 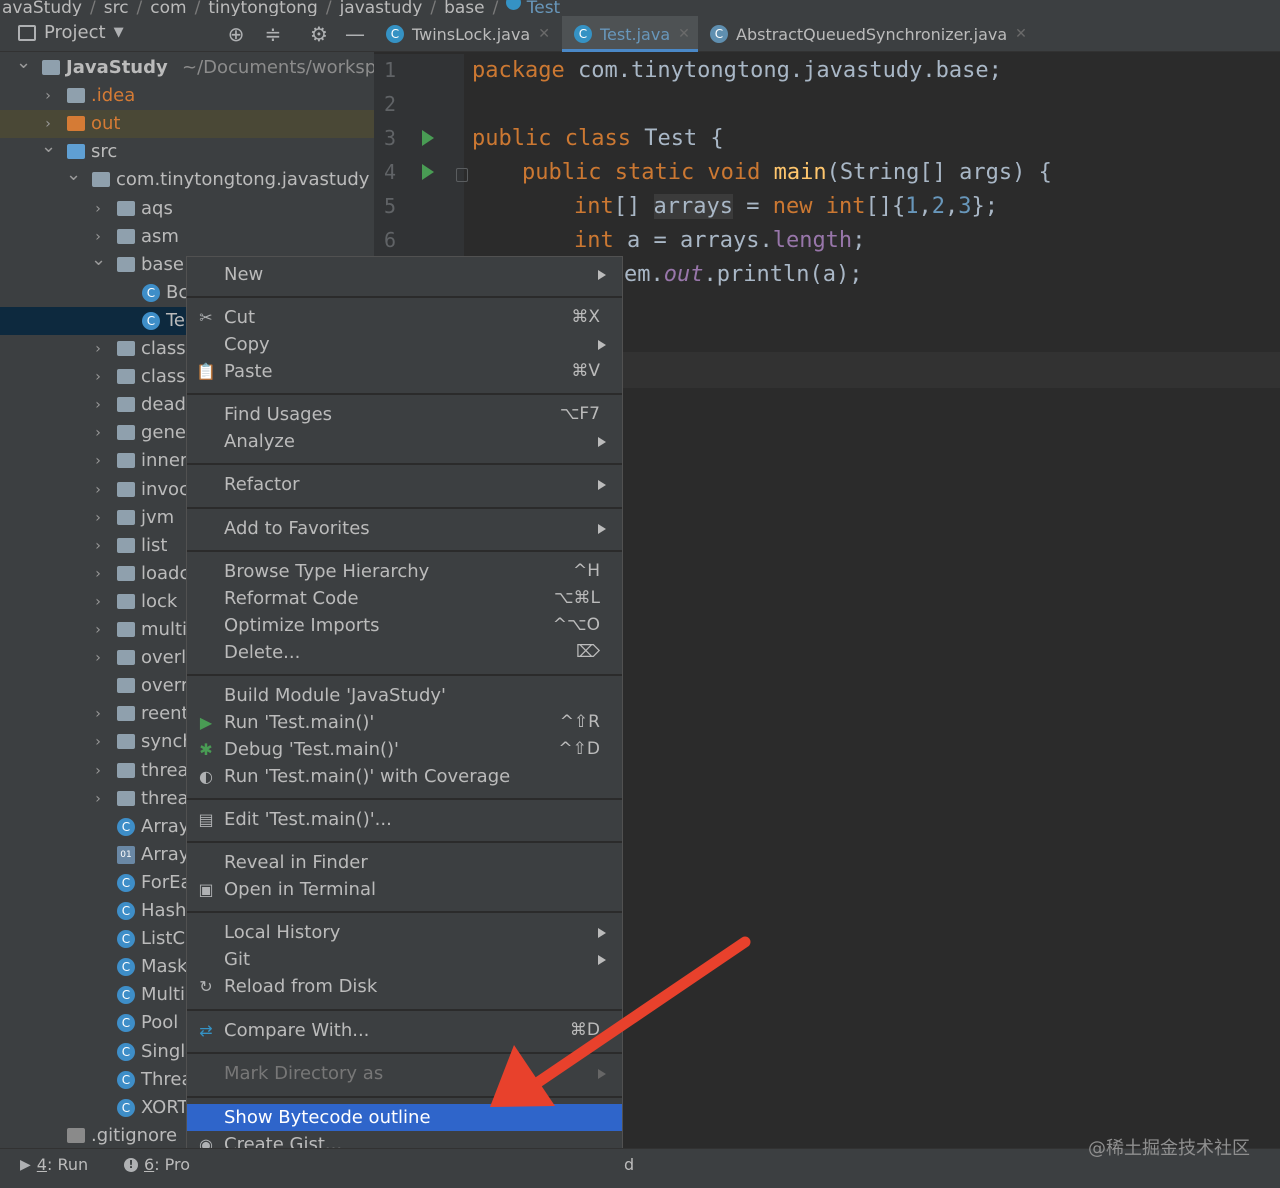 What do you see at coordinates (404, 776) in the screenshot?
I see `menu-item: ◐ Run 'Test.main()' with Coverage` at bounding box center [404, 776].